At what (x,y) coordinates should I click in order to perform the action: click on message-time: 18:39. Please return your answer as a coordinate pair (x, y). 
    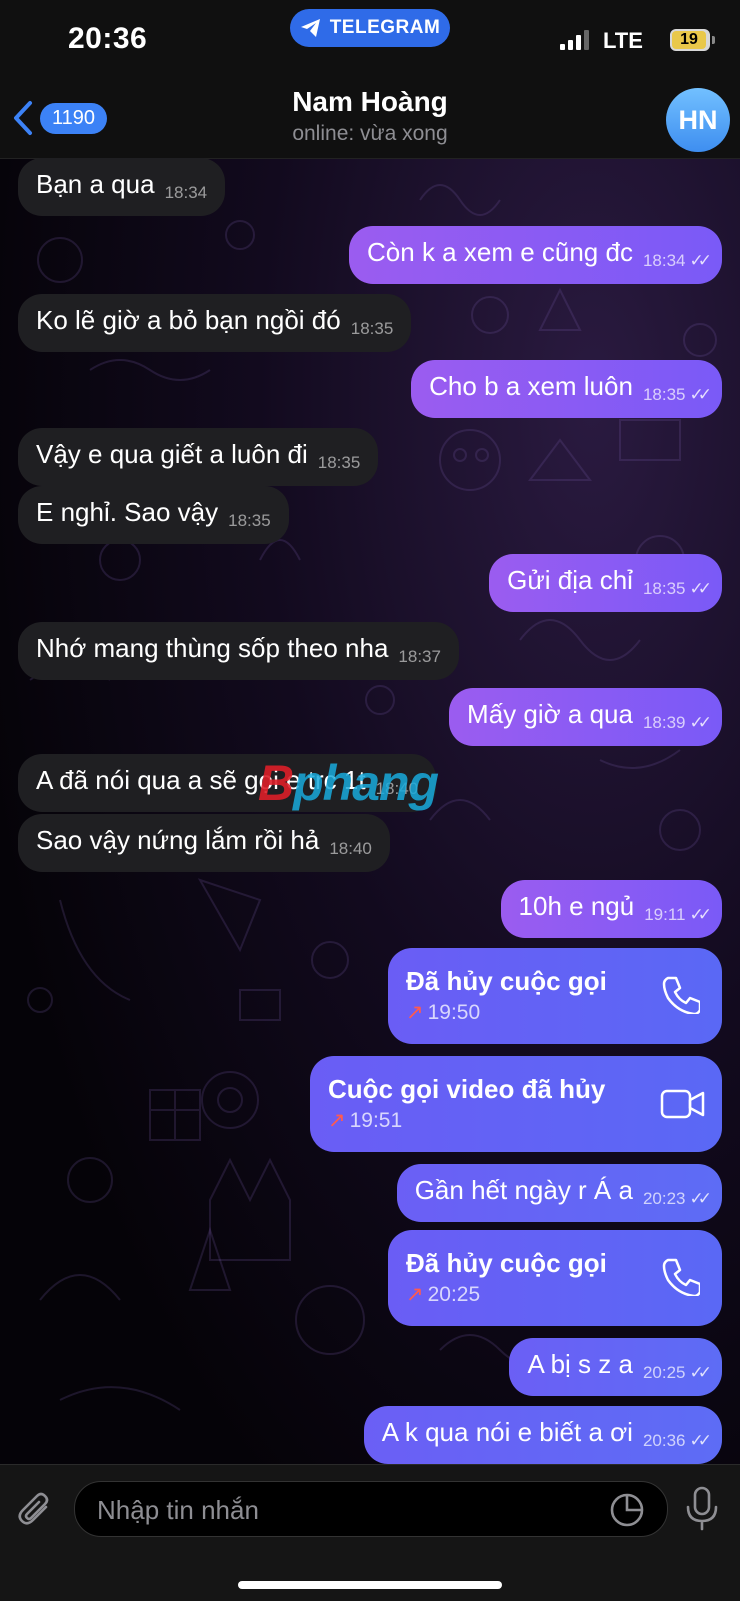
    Looking at the image, I should click on (664, 722).